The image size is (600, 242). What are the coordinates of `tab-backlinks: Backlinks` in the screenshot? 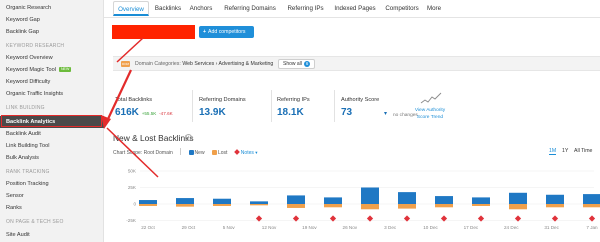 It's located at (168, 8).